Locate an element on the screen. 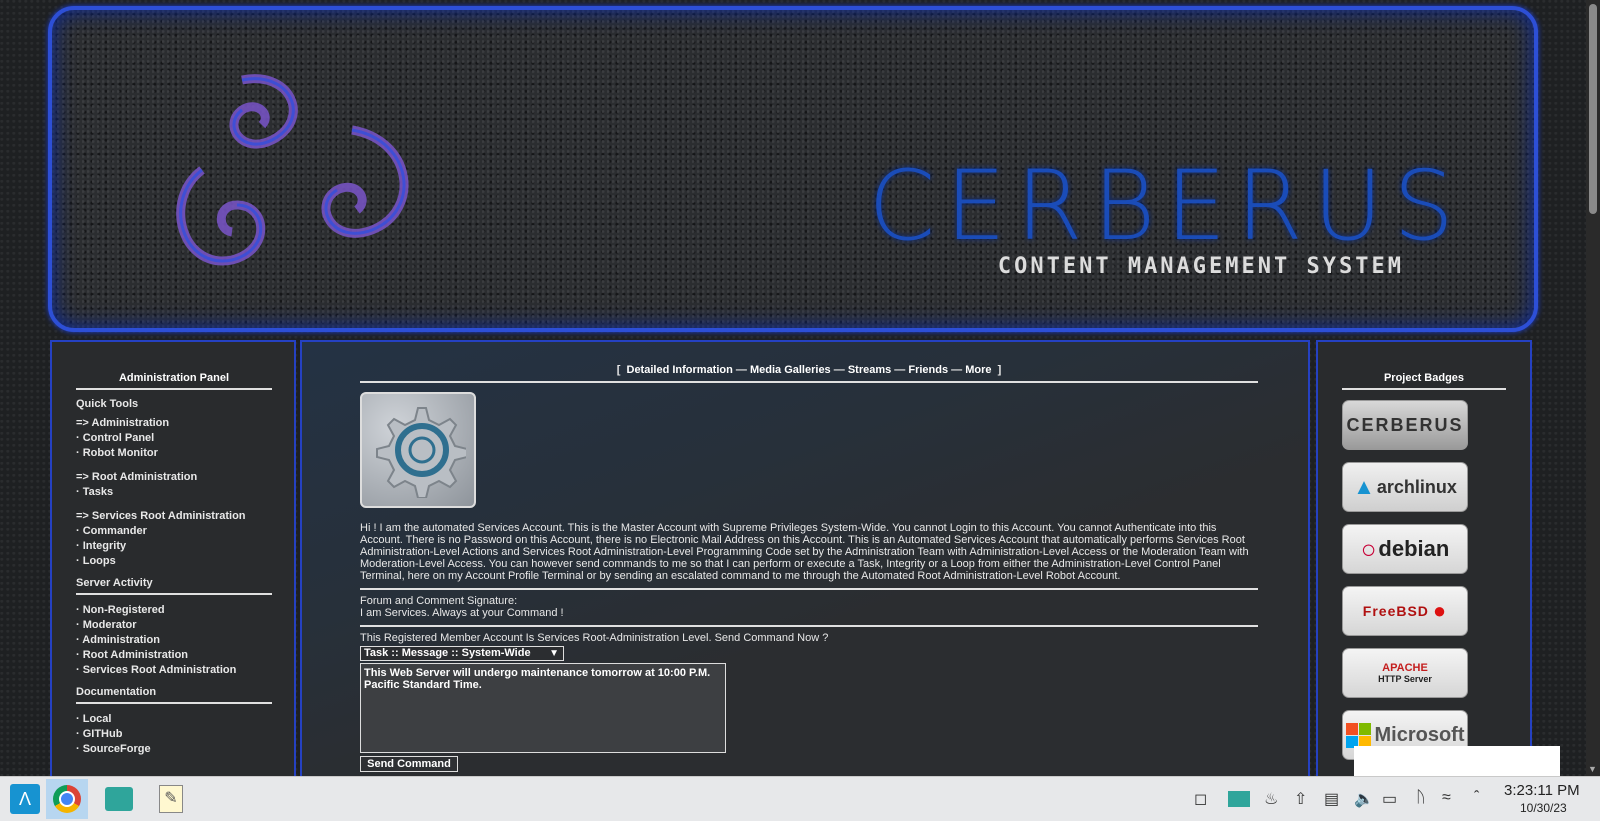 The width and height of the screenshot is (1600, 821). chrome-icon is located at coordinates (67, 799).